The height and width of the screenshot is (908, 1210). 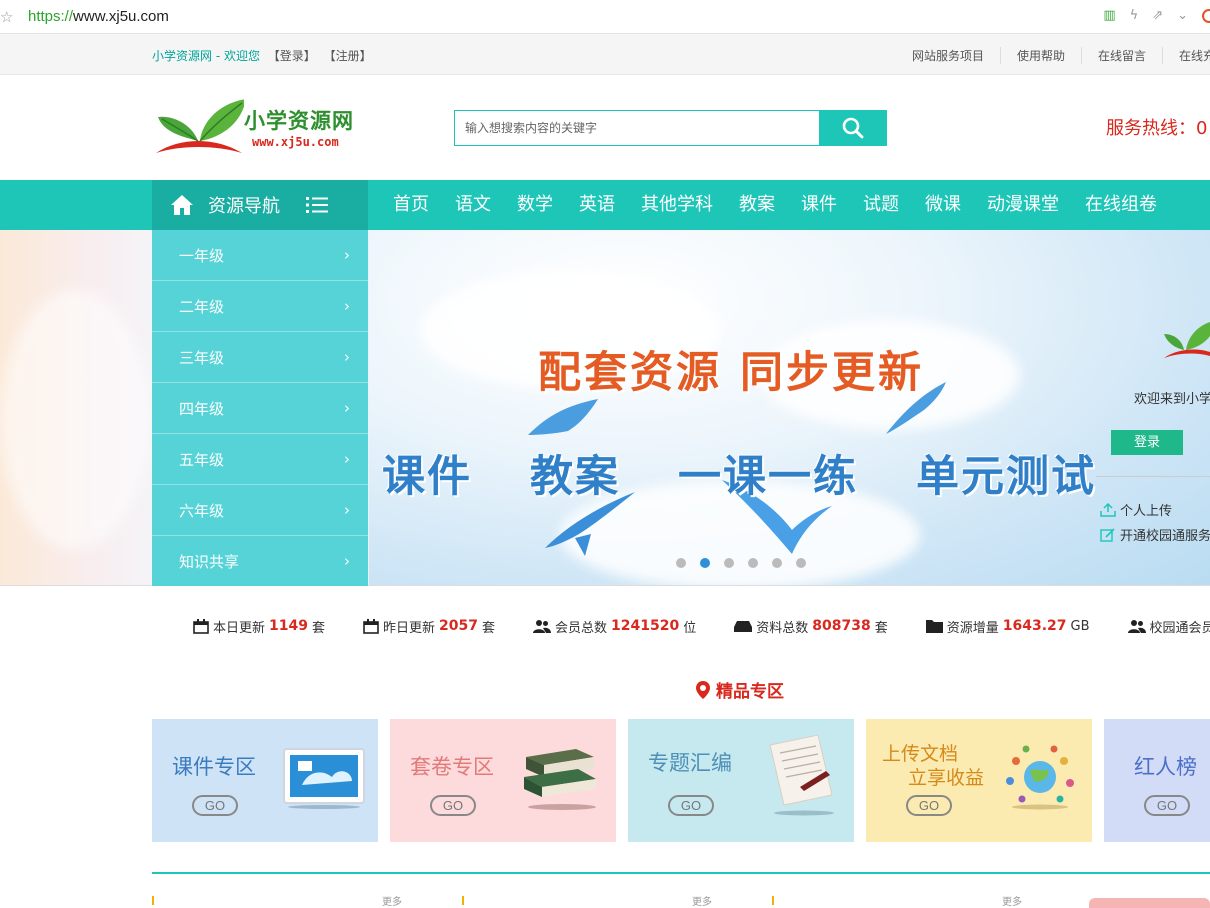 I want to click on reader-mode-icon: ▥, so click(x=1109, y=15).